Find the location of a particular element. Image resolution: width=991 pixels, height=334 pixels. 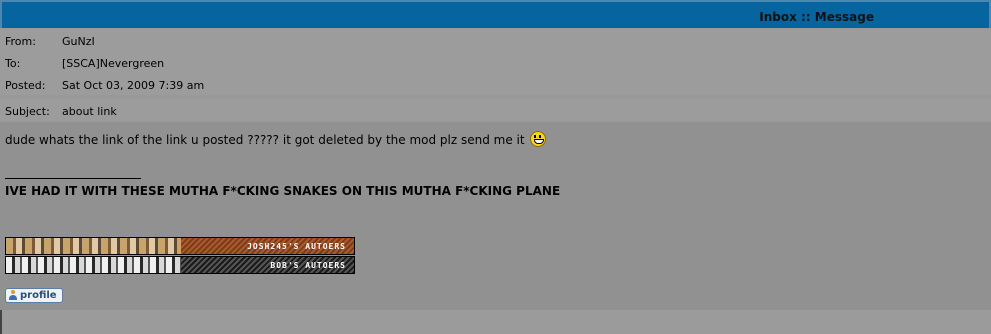

profile-button: profile is located at coordinates (34, 295).